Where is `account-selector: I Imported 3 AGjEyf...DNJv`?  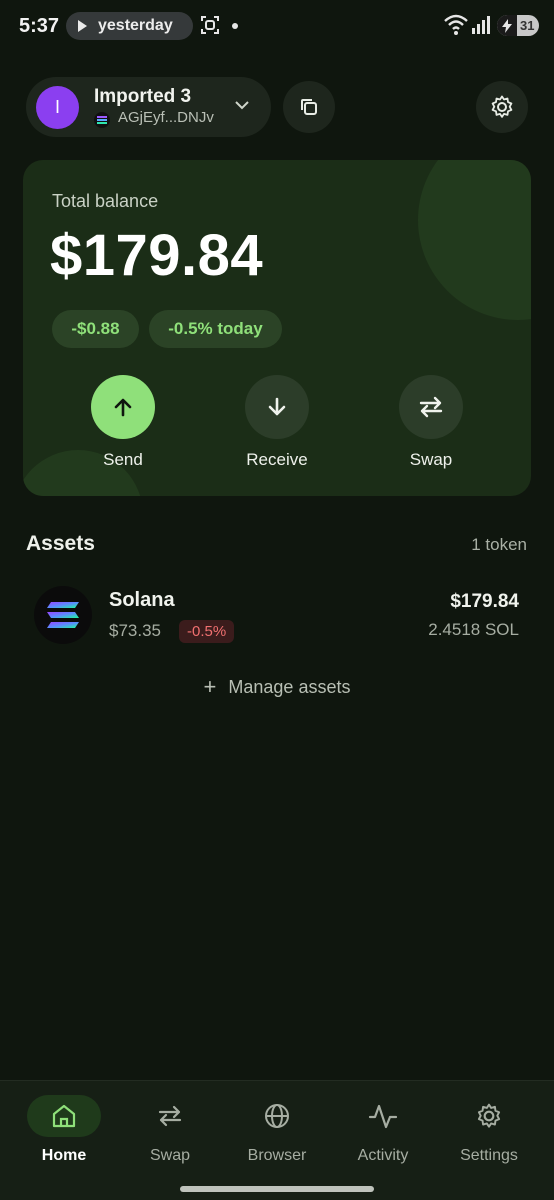 account-selector: I Imported 3 AGjEyf...DNJv is located at coordinates (148, 107).